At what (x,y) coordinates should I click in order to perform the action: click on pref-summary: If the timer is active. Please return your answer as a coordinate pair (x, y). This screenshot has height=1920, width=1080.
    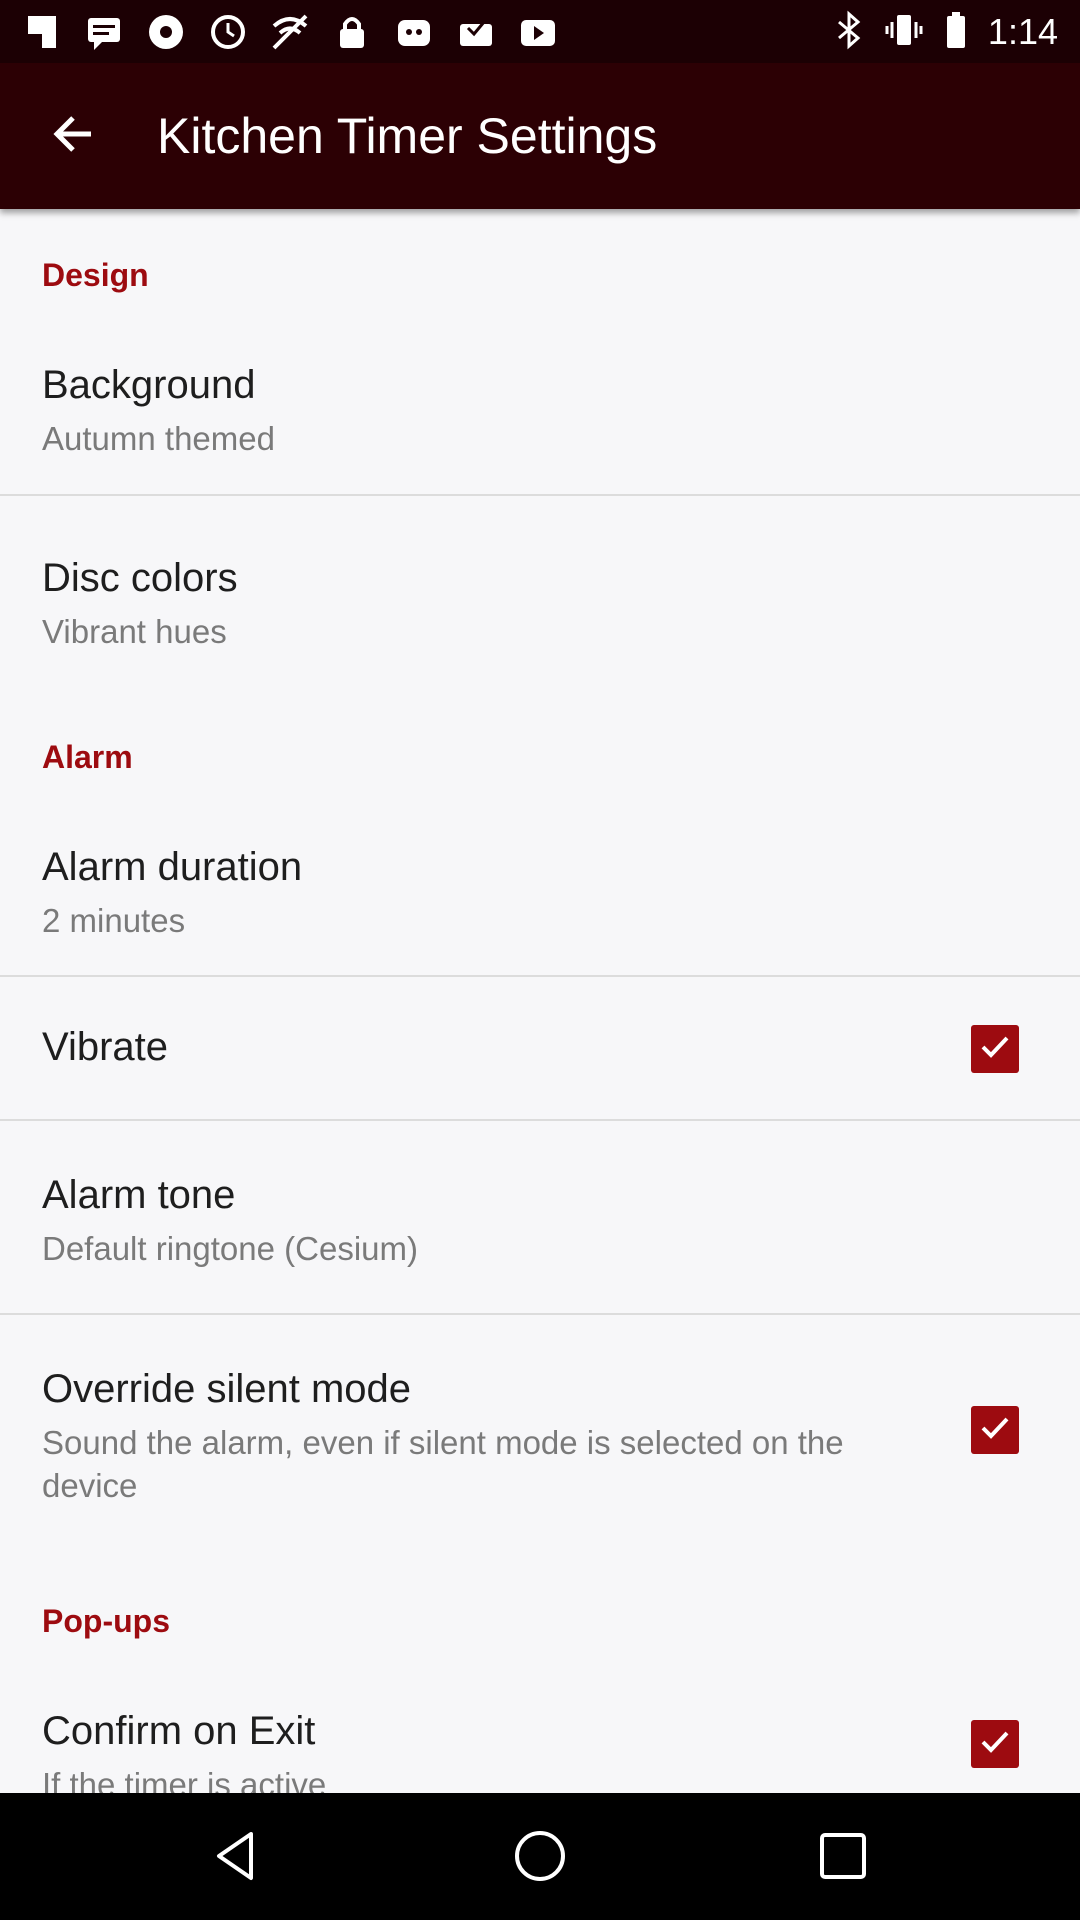
    Looking at the image, I should click on (184, 1779).